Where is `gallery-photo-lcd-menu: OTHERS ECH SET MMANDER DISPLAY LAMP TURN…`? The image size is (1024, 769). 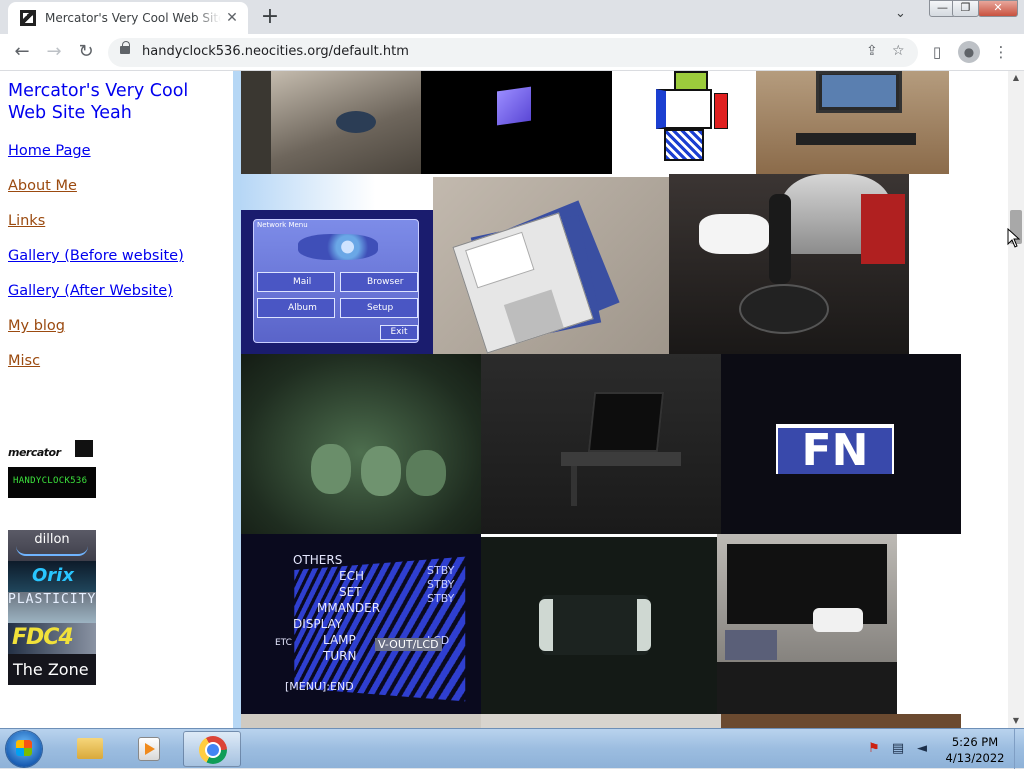
gallery-photo-lcd-menu: OTHERS ECH SET MMANDER DISPLAY LAMP TURN… is located at coordinates (361, 624).